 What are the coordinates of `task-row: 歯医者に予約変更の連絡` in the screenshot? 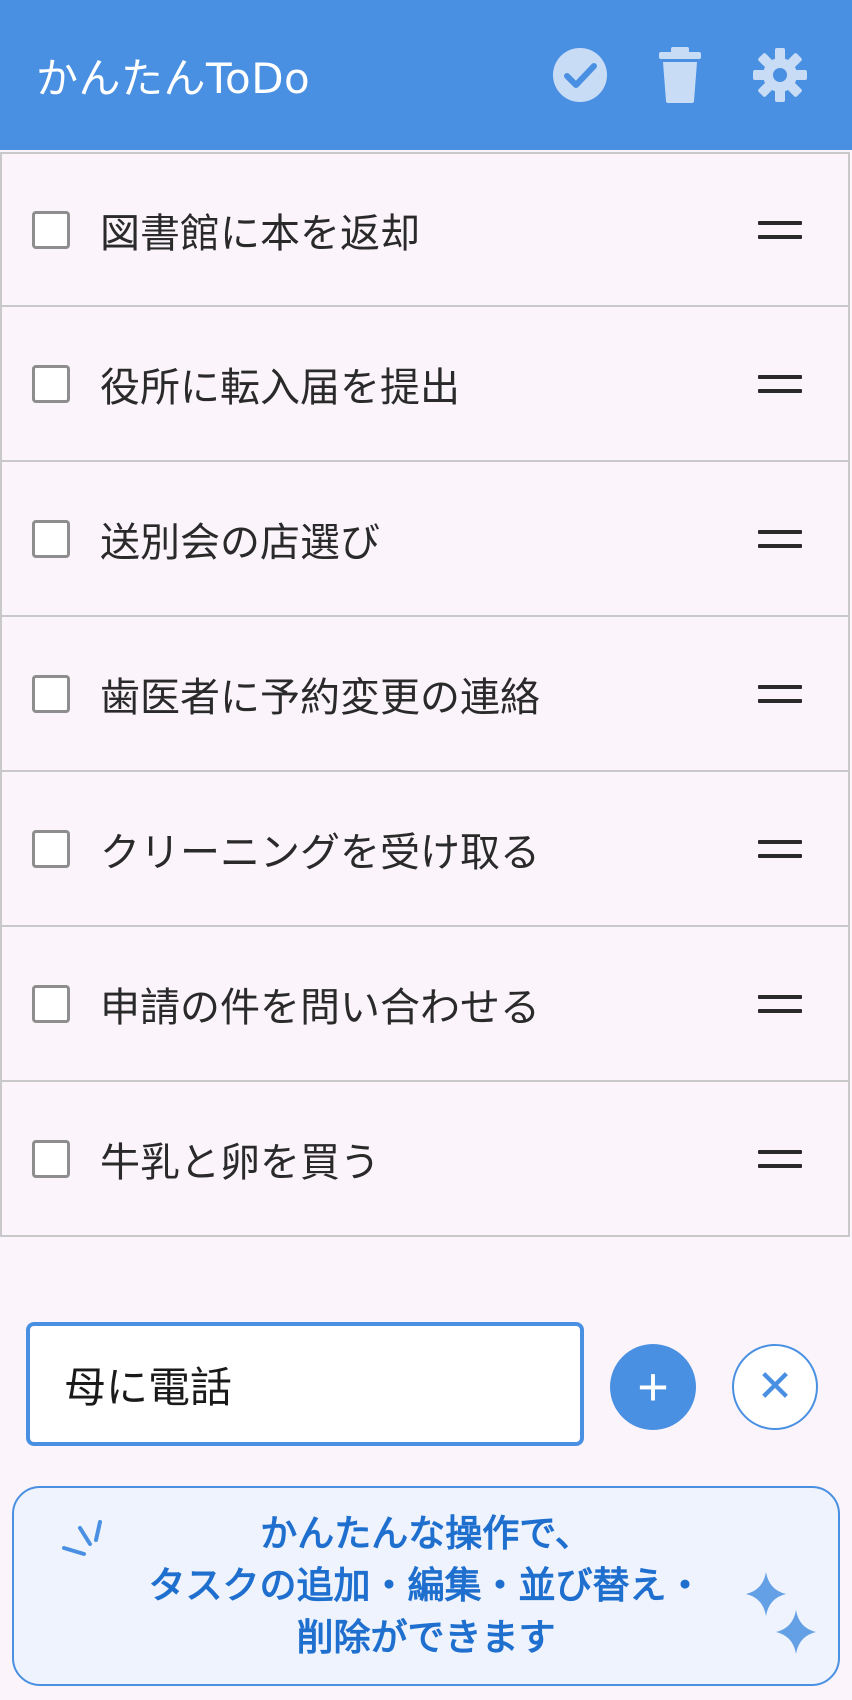 It's located at (425, 694).